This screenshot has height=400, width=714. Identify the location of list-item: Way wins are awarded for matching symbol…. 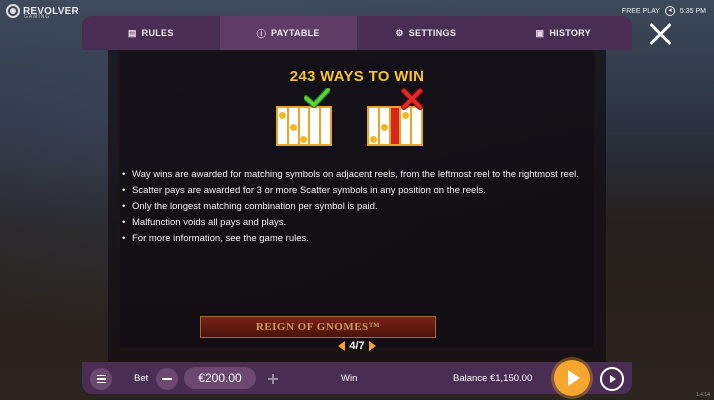
(357, 175).